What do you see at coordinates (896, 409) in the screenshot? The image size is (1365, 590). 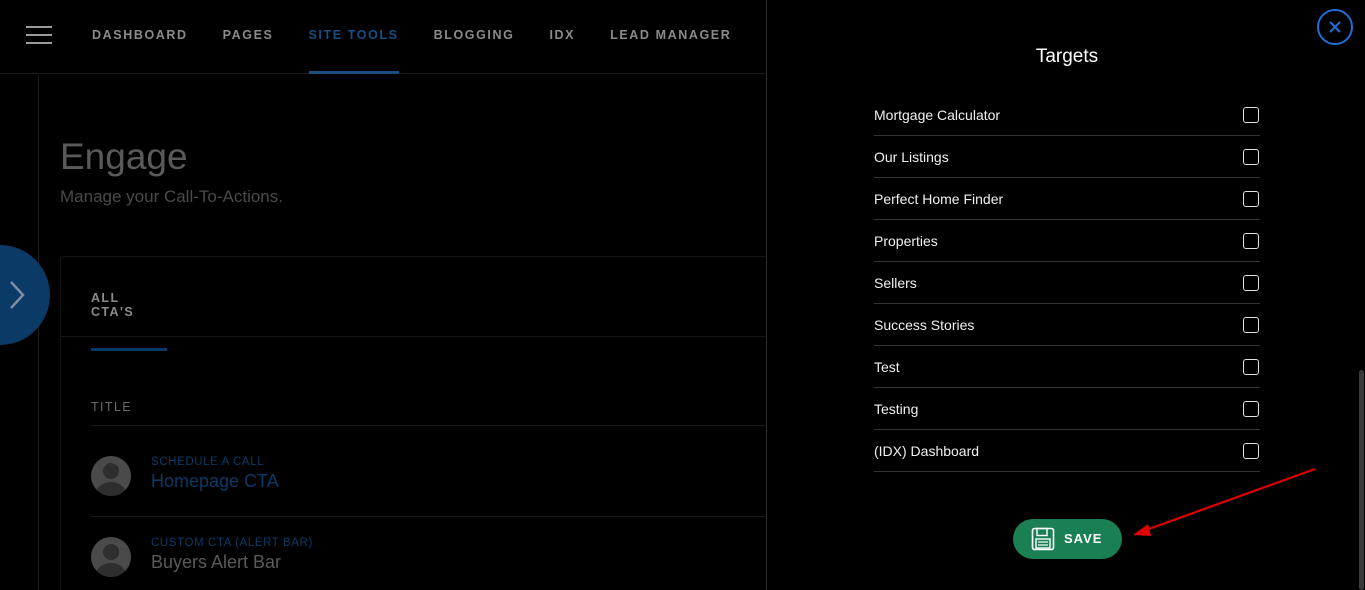 I see `target-label: Testing` at bounding box center [896, 409].